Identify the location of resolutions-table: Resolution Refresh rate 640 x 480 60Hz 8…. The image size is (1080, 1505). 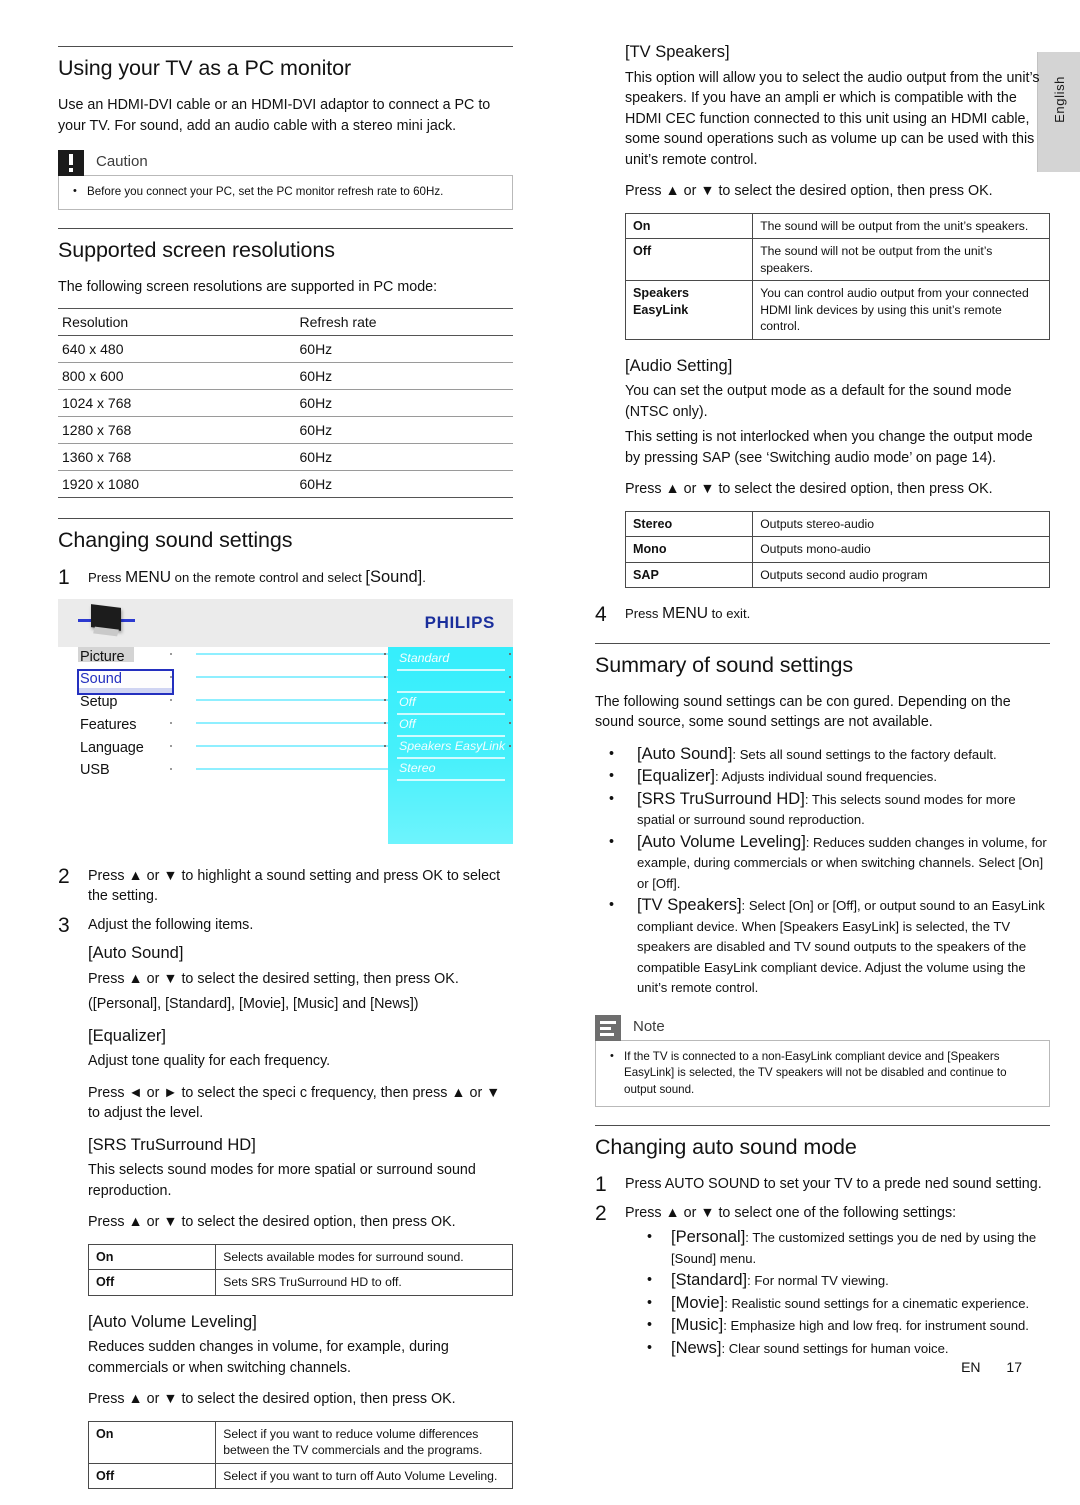
(285, 403).